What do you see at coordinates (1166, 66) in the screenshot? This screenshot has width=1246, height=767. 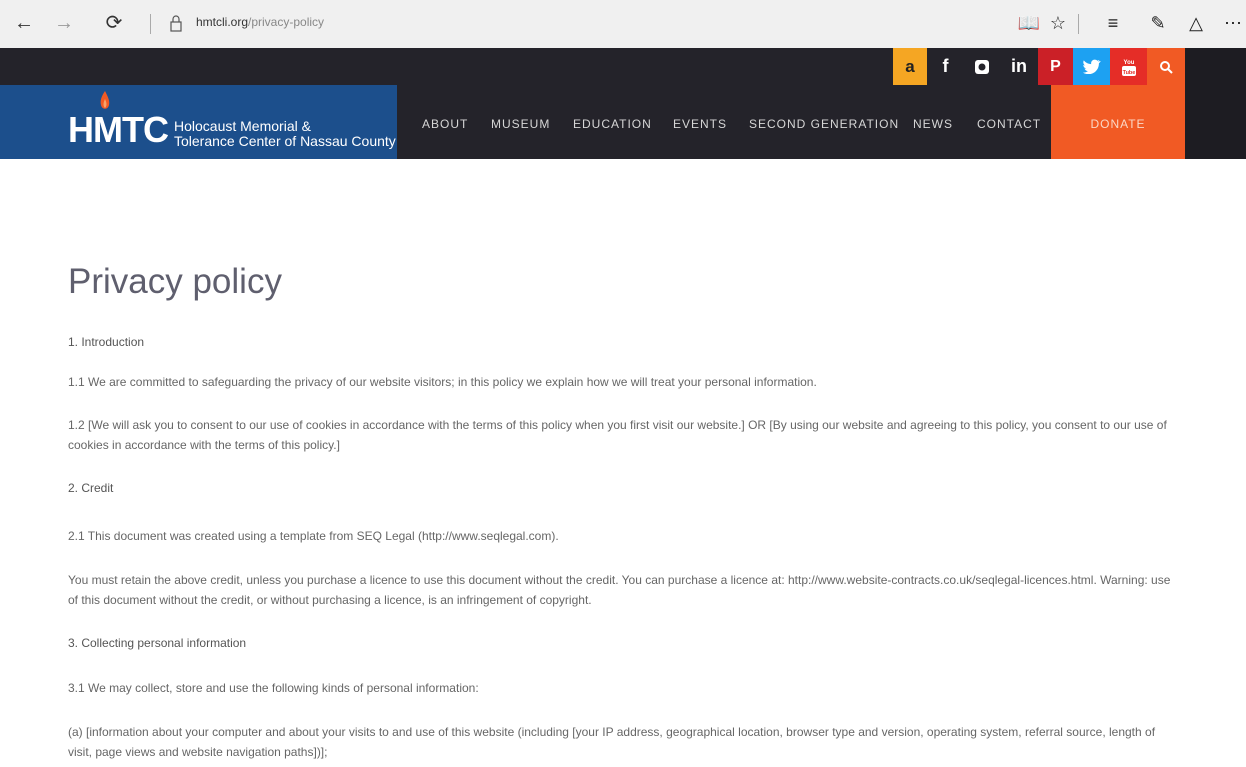 I see `search-icon` at bounding box center [1166, 66].